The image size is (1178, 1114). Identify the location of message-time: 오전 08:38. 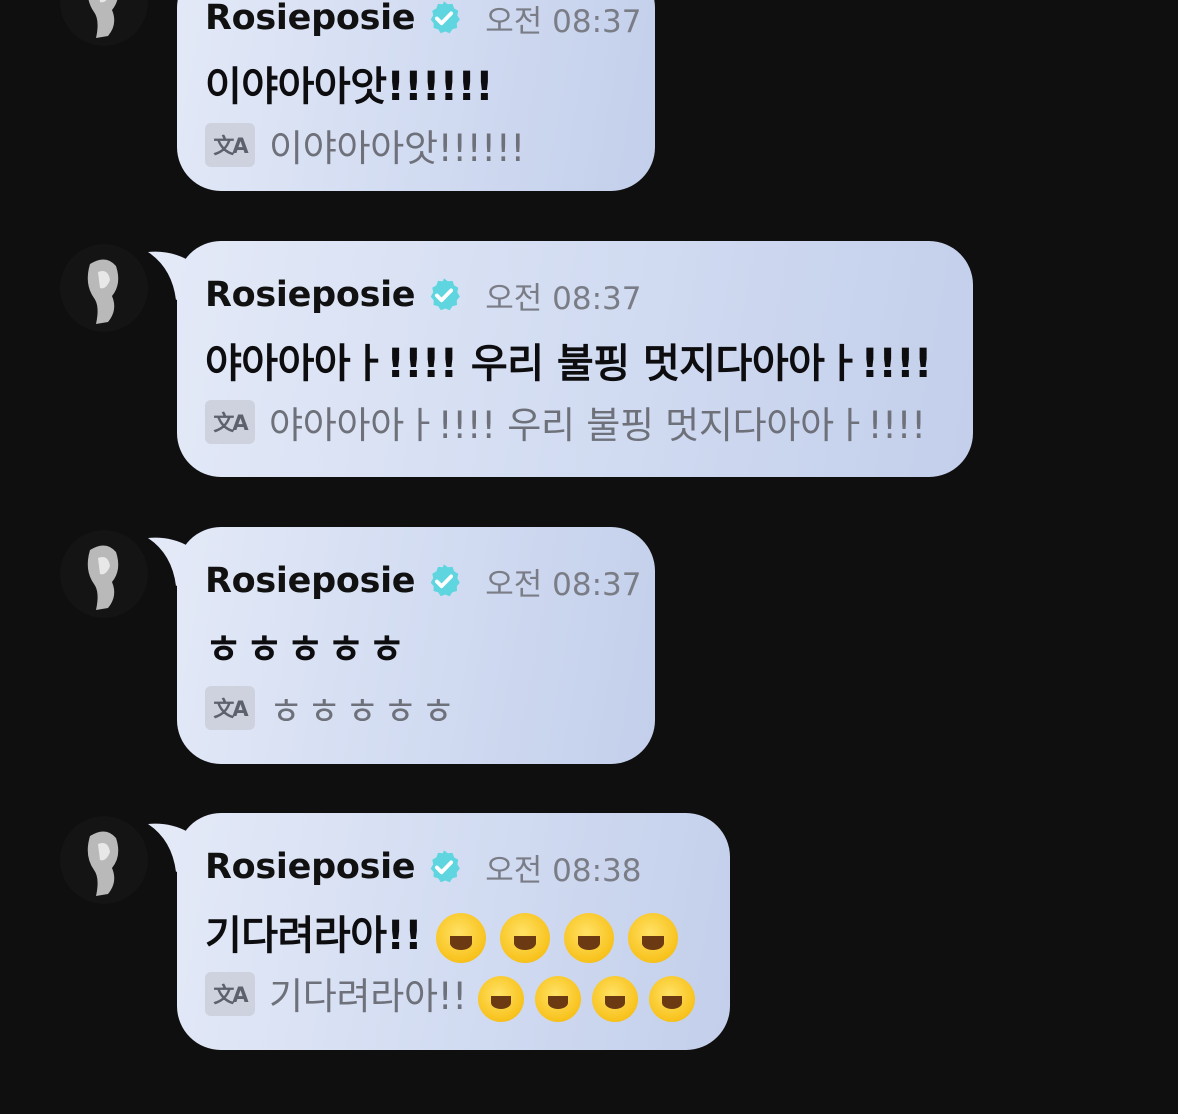
(563, 870).